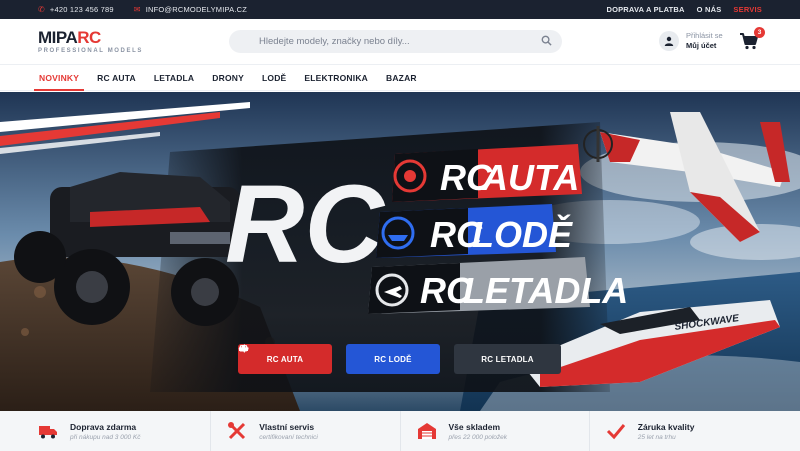 This screenshot has width=800, height=451. Describe the element at coordinates (336, 78) in the screenshot. I see `nav-item-elektronika: ELEKTRONIKA` at that location.